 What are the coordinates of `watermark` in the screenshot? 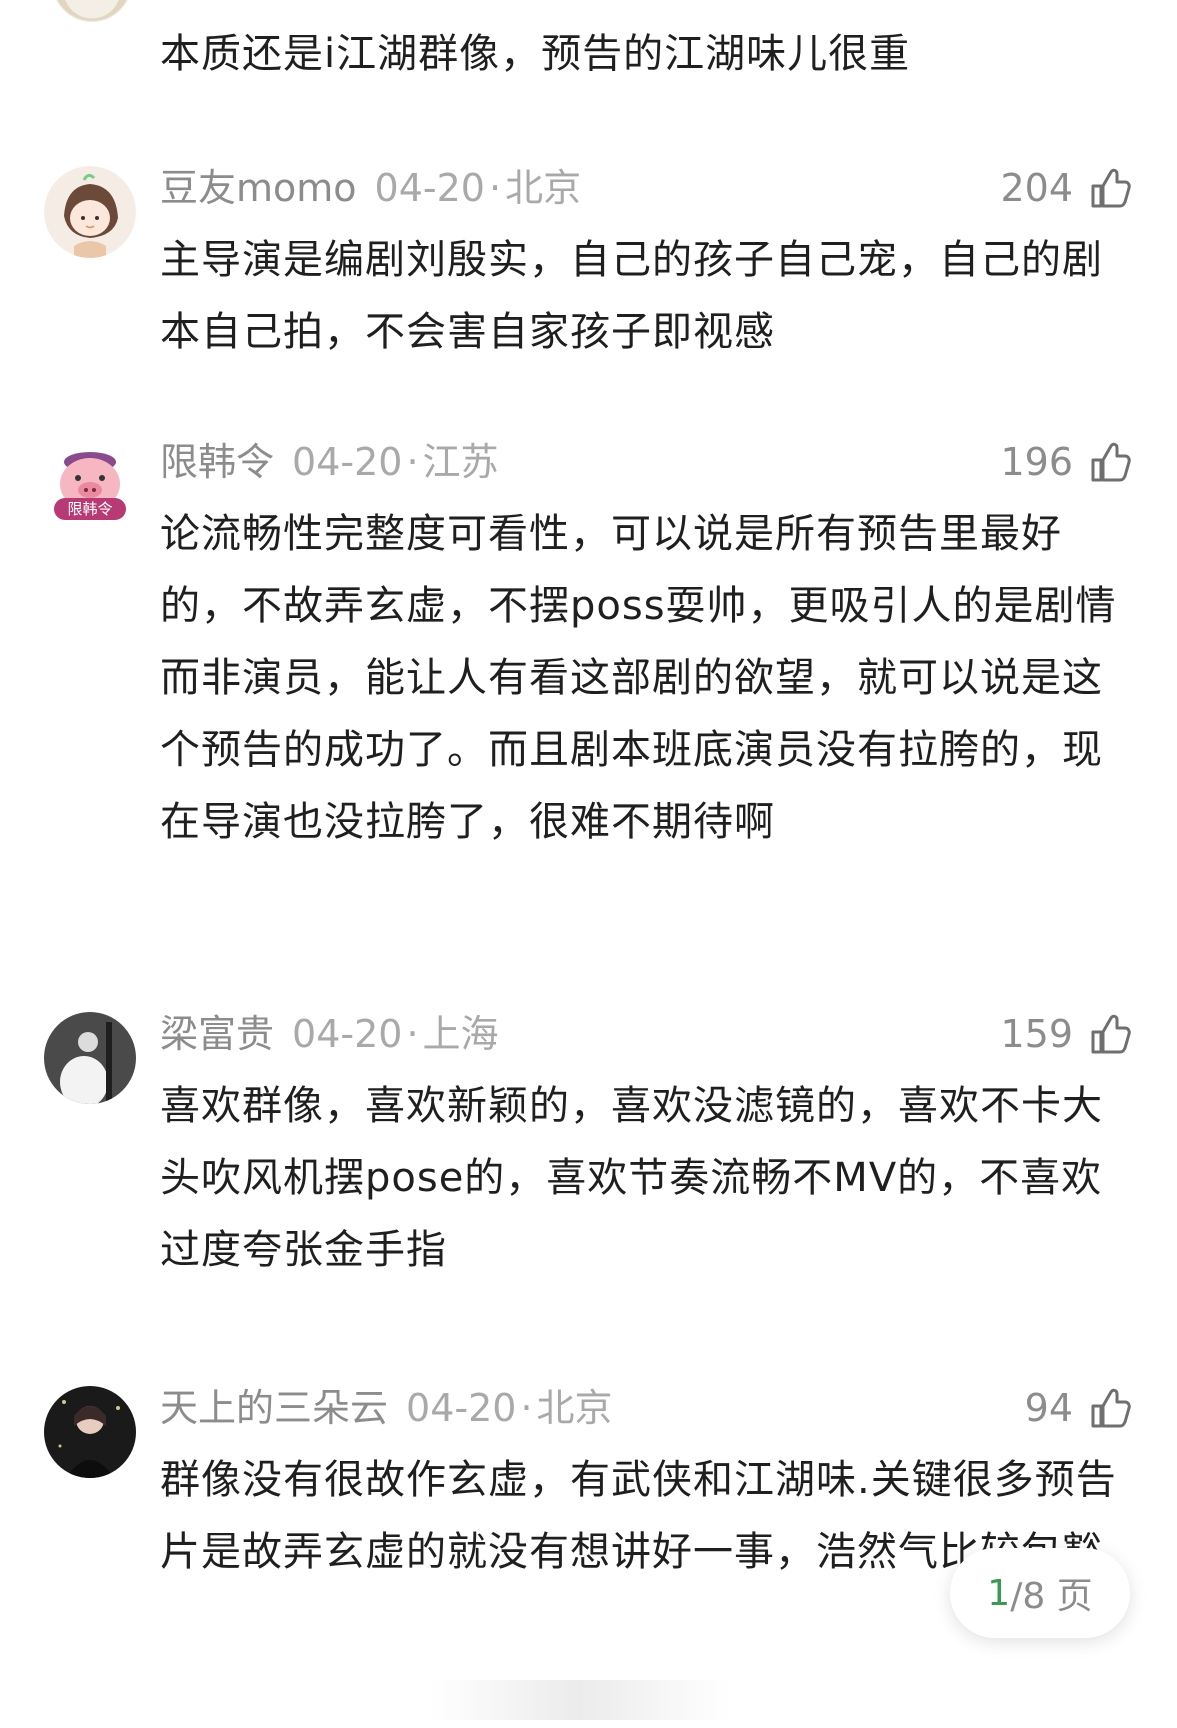 It's located at (580, 1700).